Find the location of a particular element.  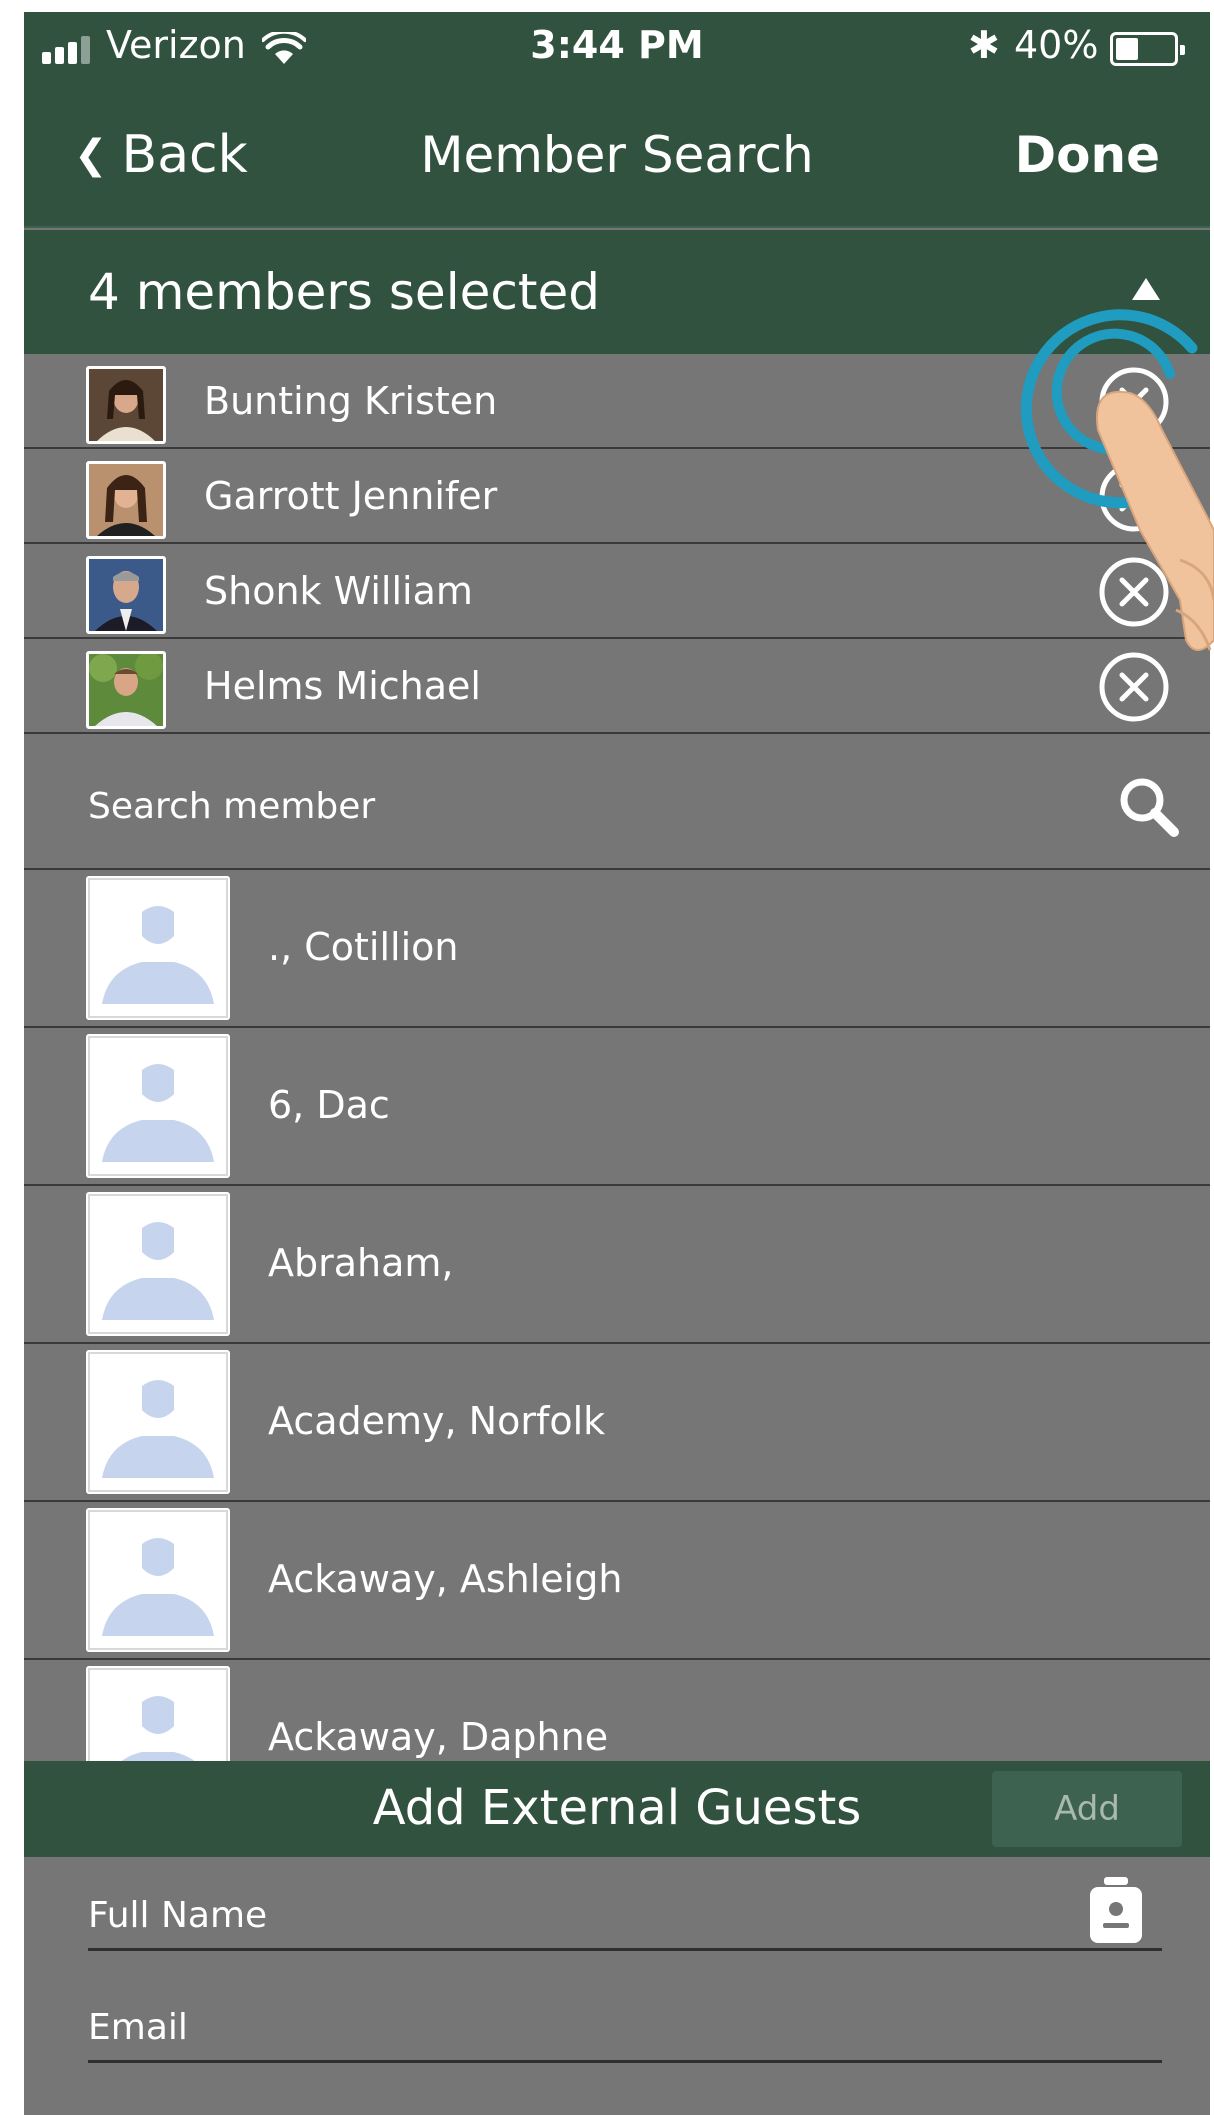

full-name-field is located at coordinates (625, 1914).